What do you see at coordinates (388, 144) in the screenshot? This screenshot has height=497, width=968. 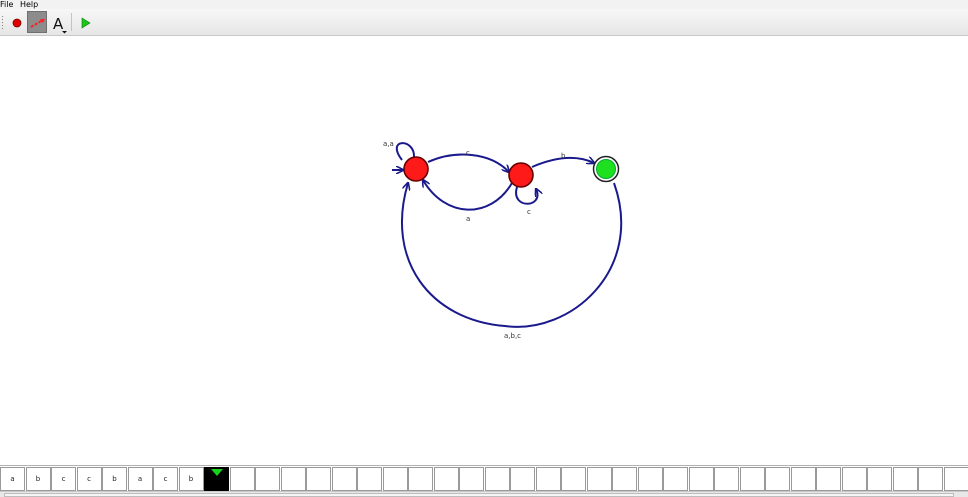 I see `label-q0-q0: a,a` at bounding box center [388, 144].